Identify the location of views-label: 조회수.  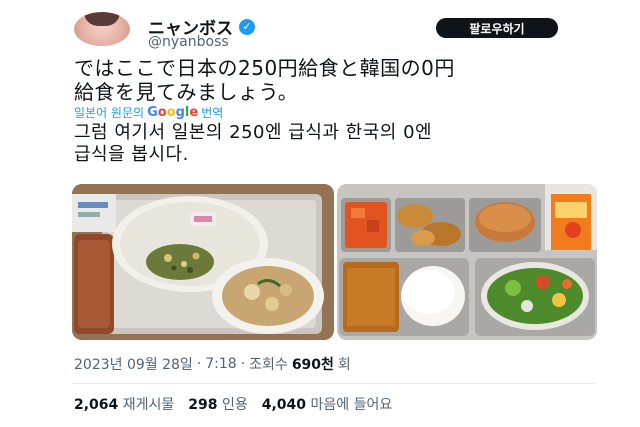
(268, 365).